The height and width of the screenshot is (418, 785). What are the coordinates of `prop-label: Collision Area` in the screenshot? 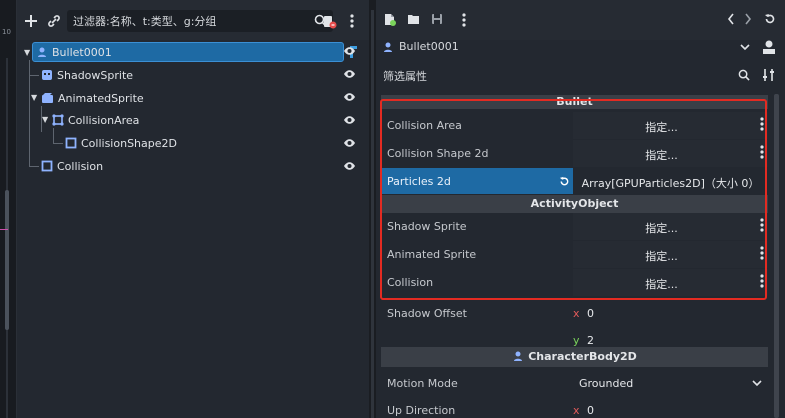 It's located at (424, 125).